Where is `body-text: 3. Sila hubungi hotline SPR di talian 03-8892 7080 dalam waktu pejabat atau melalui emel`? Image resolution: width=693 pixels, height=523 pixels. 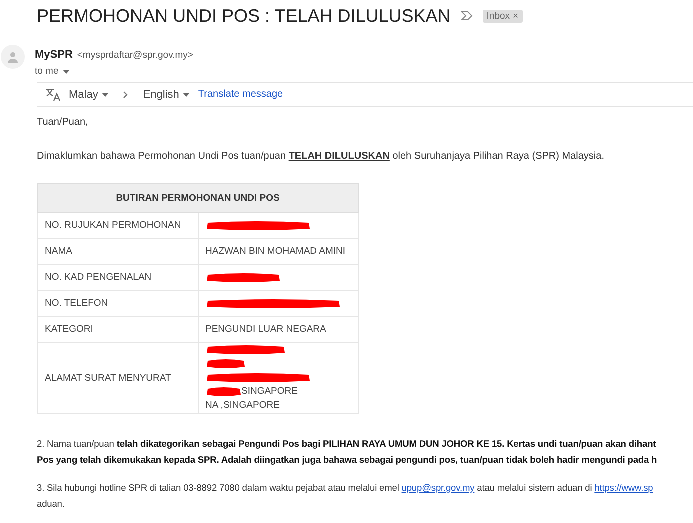
body-text: 3. Sila hubungi hotline SPR di talian 03-8892 7080 dalam waktu pejabat atau melalui emel is located at coordinates (218, 488).